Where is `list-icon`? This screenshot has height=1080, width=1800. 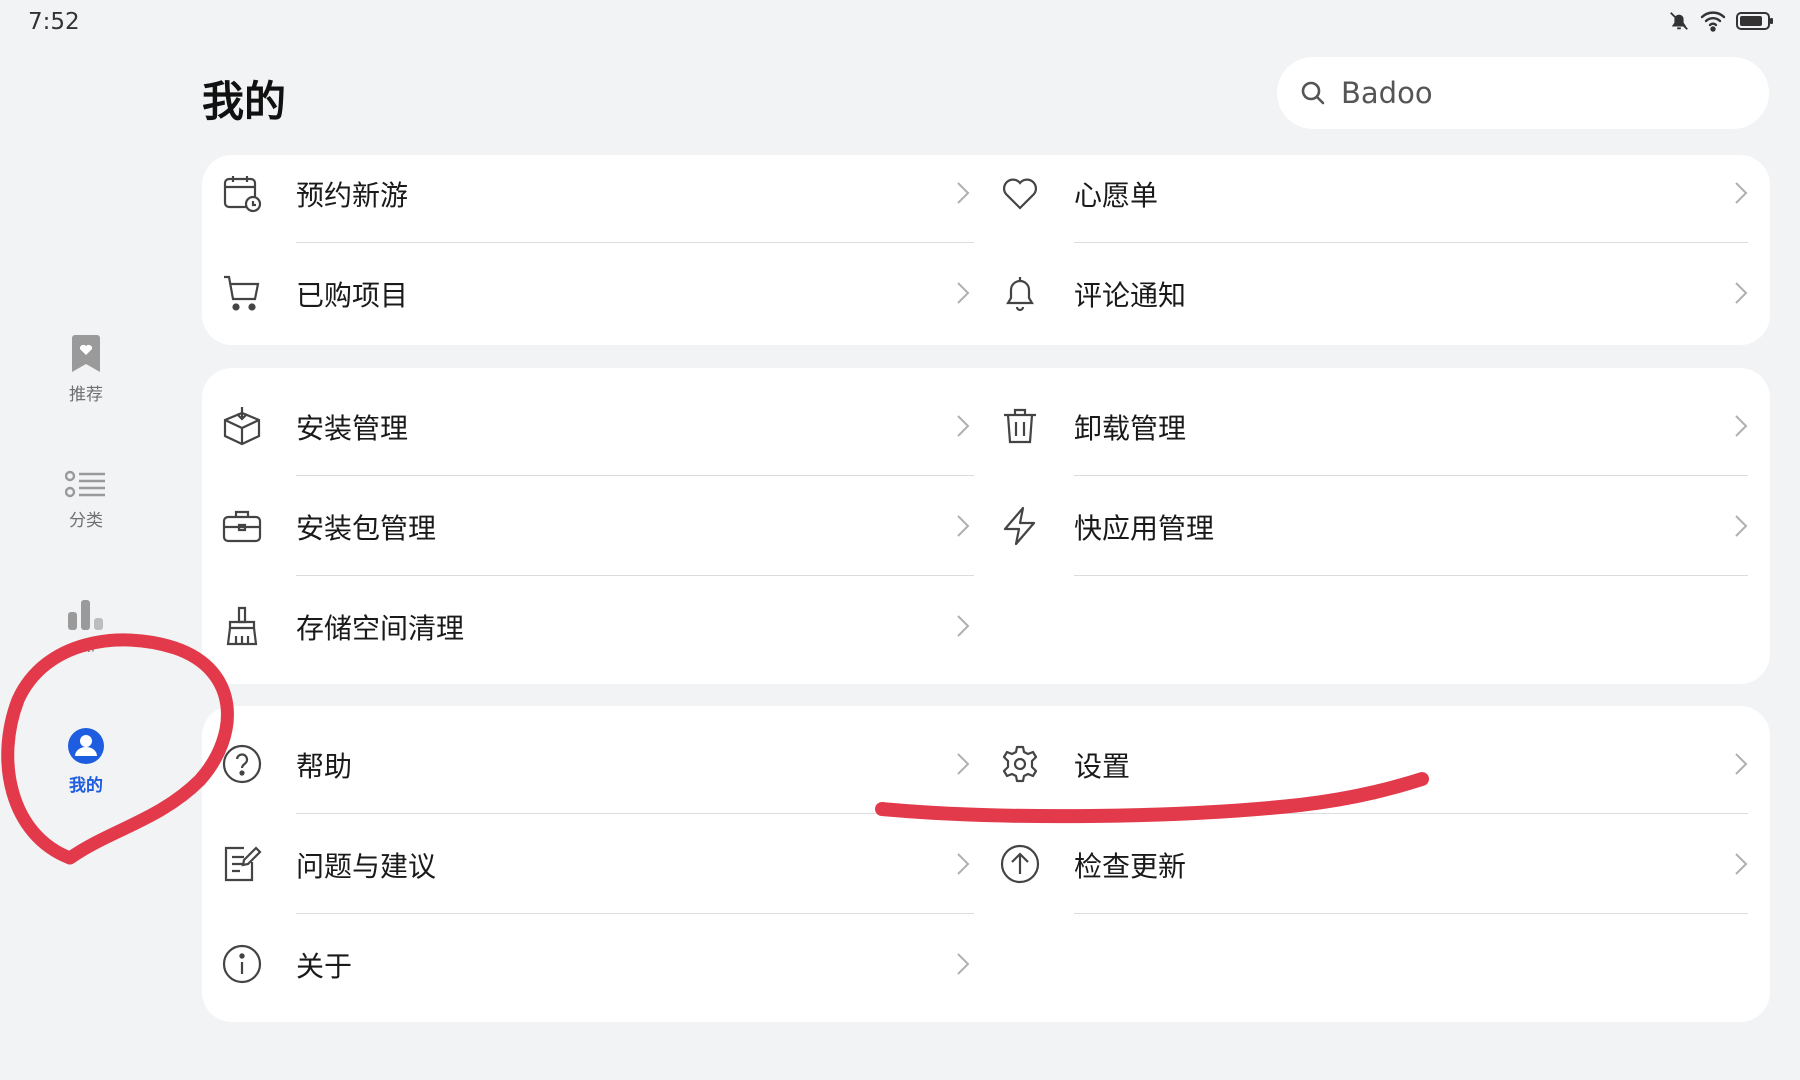
list-icon is located at coordinates (85, 484).